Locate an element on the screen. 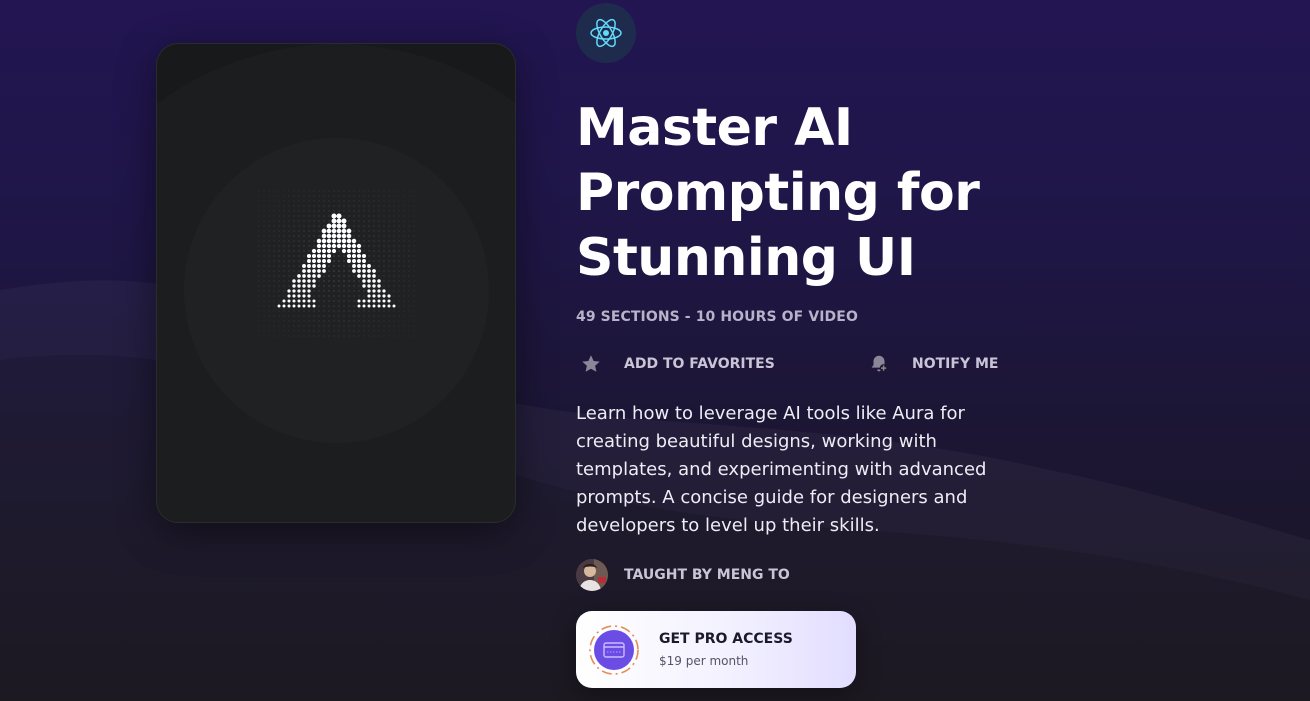 The image size is (1310, 701). pro-access-title: GET PRO ACCESS is located at coordinates (726, 639).